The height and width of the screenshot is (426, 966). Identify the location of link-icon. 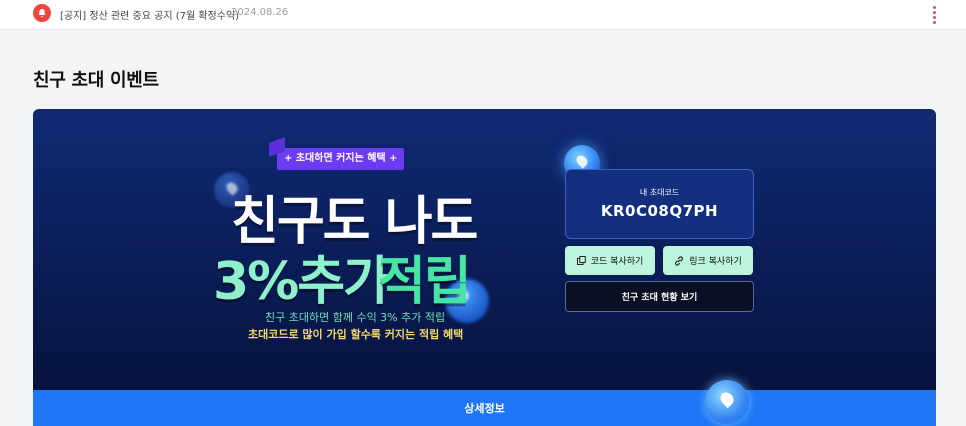
(679, 260).